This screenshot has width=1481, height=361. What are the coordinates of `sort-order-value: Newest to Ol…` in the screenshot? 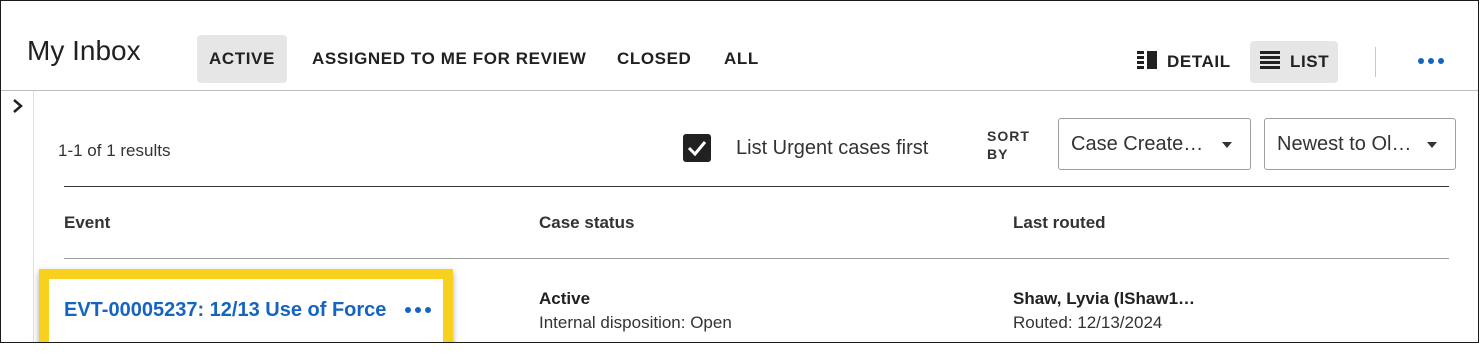 It's located at (1344, 144).